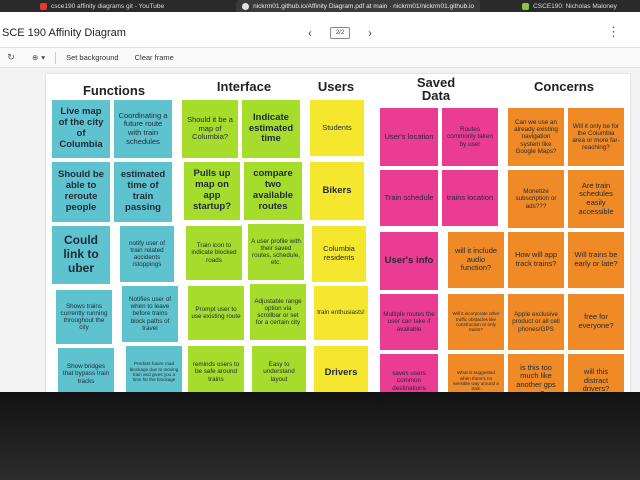 This screenshot has width=640, height=480. What do you see at coordinates (409, 198) in the screenshot?
I see `sticky-note: Train schedule` at bounding box center [409, 198].